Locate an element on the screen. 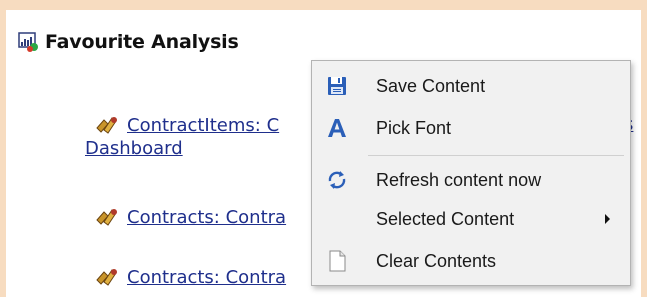 The image size is (647, 297). panel-header: Favourite Analysis is located at coordinates (128, 42).